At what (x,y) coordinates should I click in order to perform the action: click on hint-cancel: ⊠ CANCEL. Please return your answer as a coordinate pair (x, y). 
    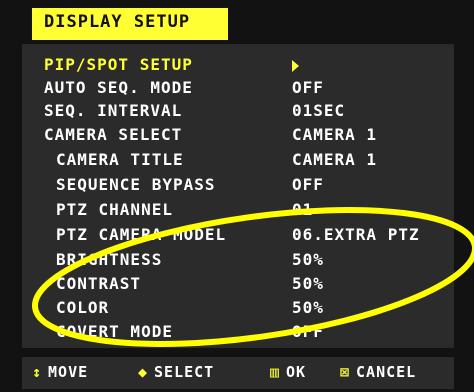
    Looking at the image, I should click on (378, 372).